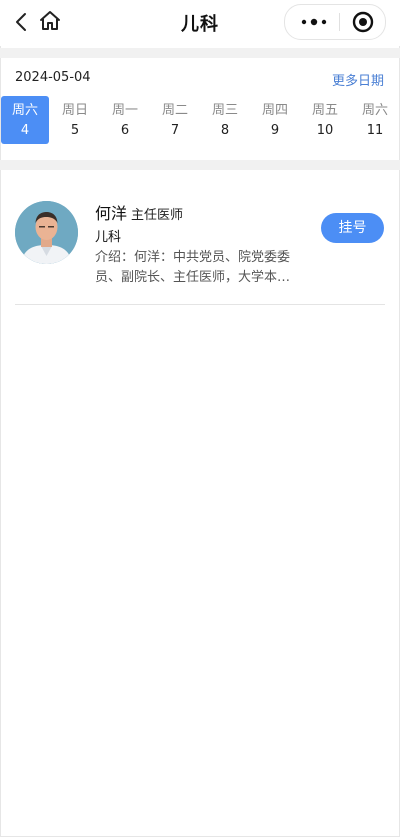 The image size is (400, 837). I want to click on day-date: 10, so click(325, 130).